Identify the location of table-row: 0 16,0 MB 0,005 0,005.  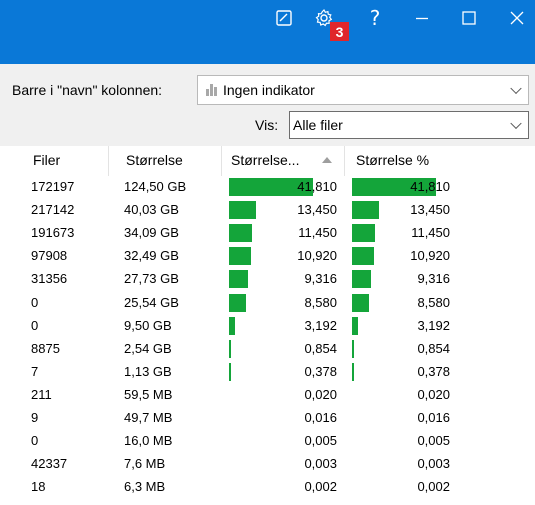
(267, 441).